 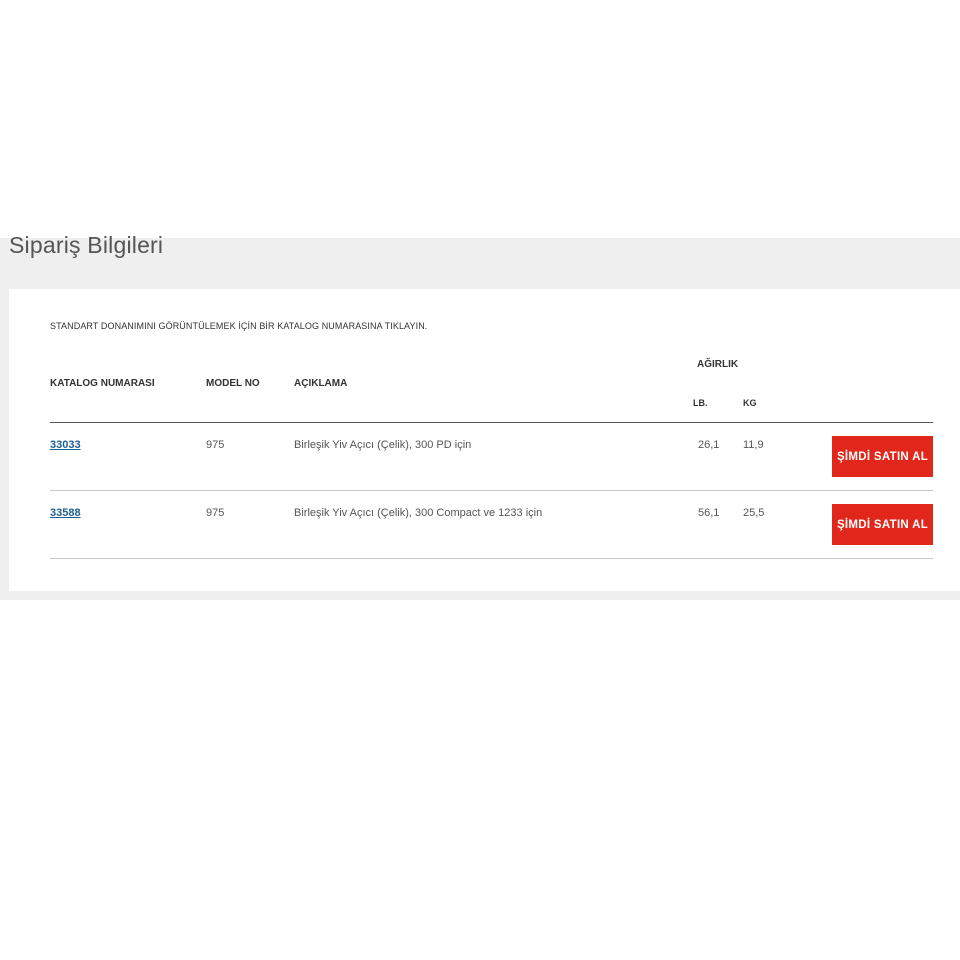 I want to click on header-description: AÇIKLAMA, so click(x=321, y=383).